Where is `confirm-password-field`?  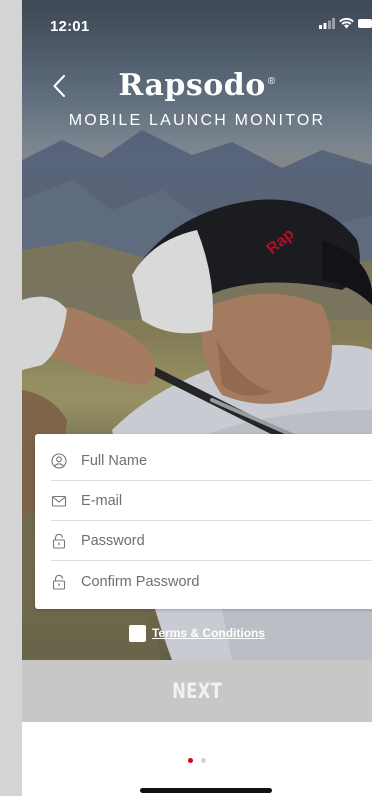 confirm-password-field is located at coordinates (211, 581).